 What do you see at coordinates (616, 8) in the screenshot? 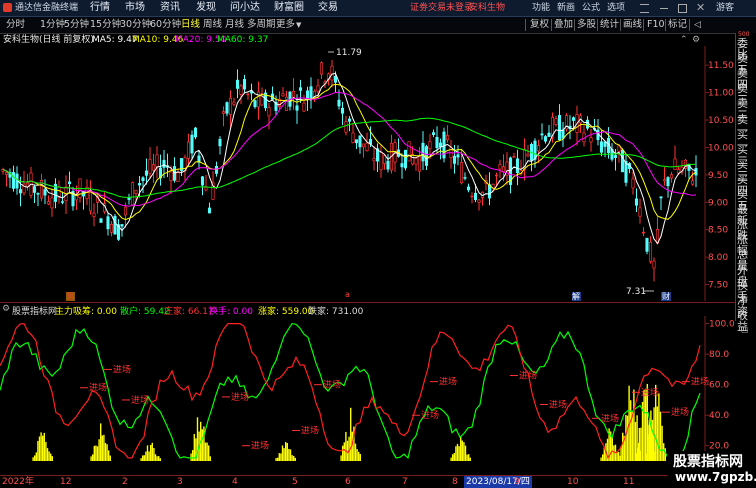
I see `menu-options: 选项` at bounding box center [616, 8].